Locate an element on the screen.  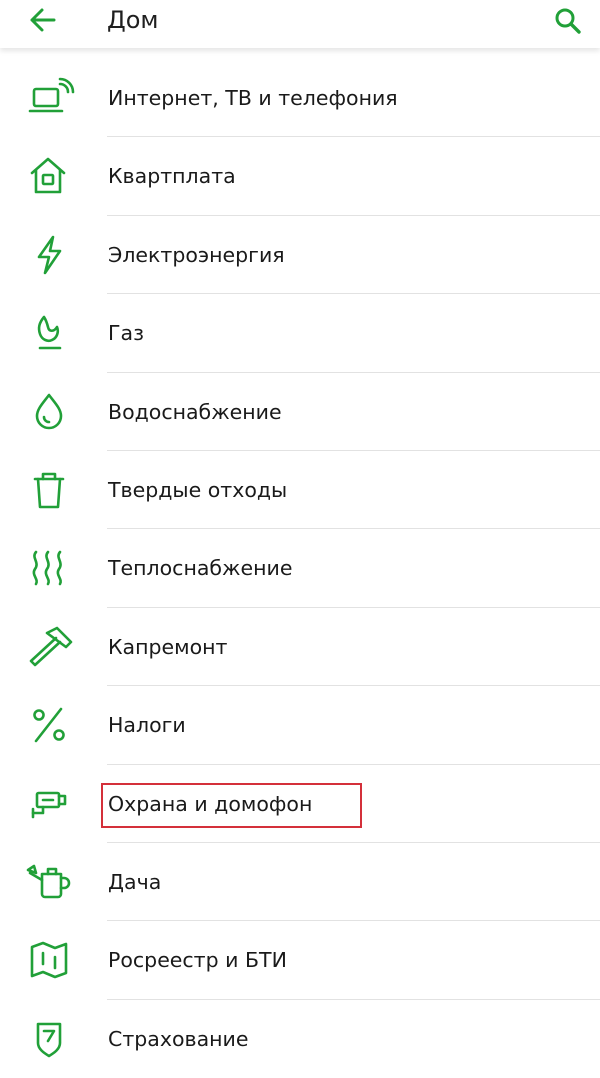
arrow-left-icon is located at coordinates (43, 20).